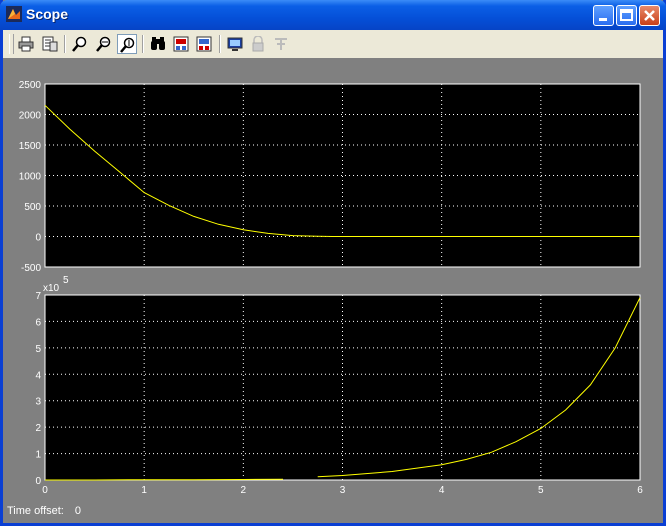 The width and height of the screenshot is (666, 528). I want to click on maximize-button, so click(626, 15).